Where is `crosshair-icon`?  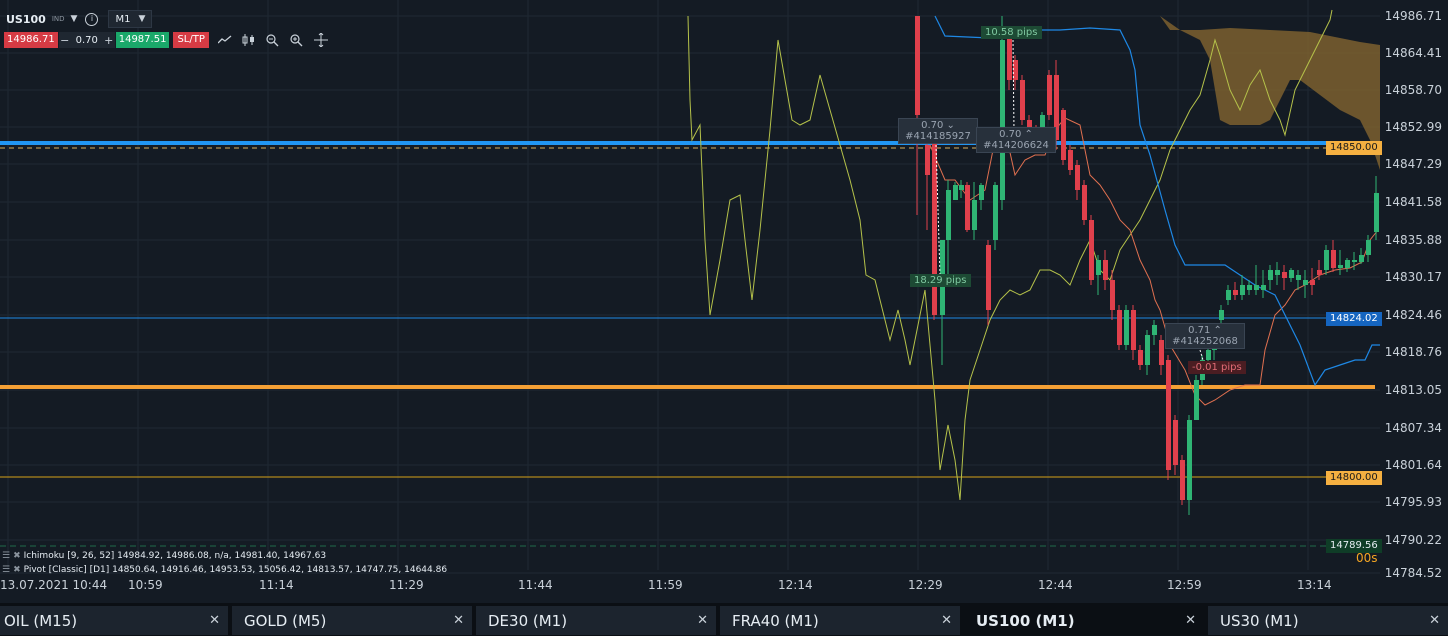 crosshair-icon is located at coordinates (321, 40).